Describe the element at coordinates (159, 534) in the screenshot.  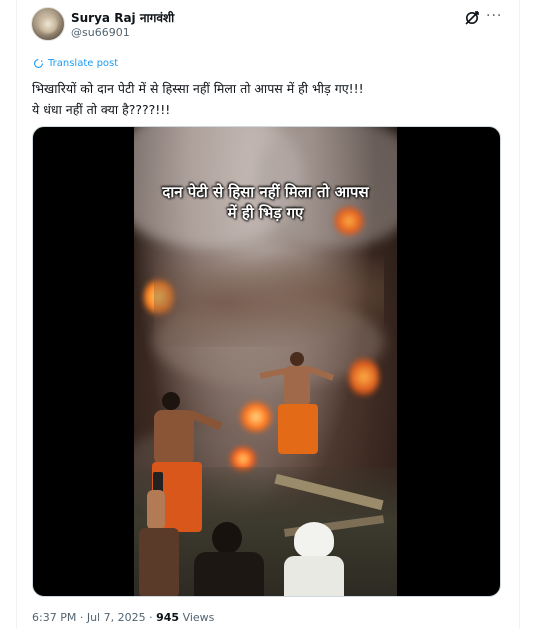
I see `man-with-phone` at that location.